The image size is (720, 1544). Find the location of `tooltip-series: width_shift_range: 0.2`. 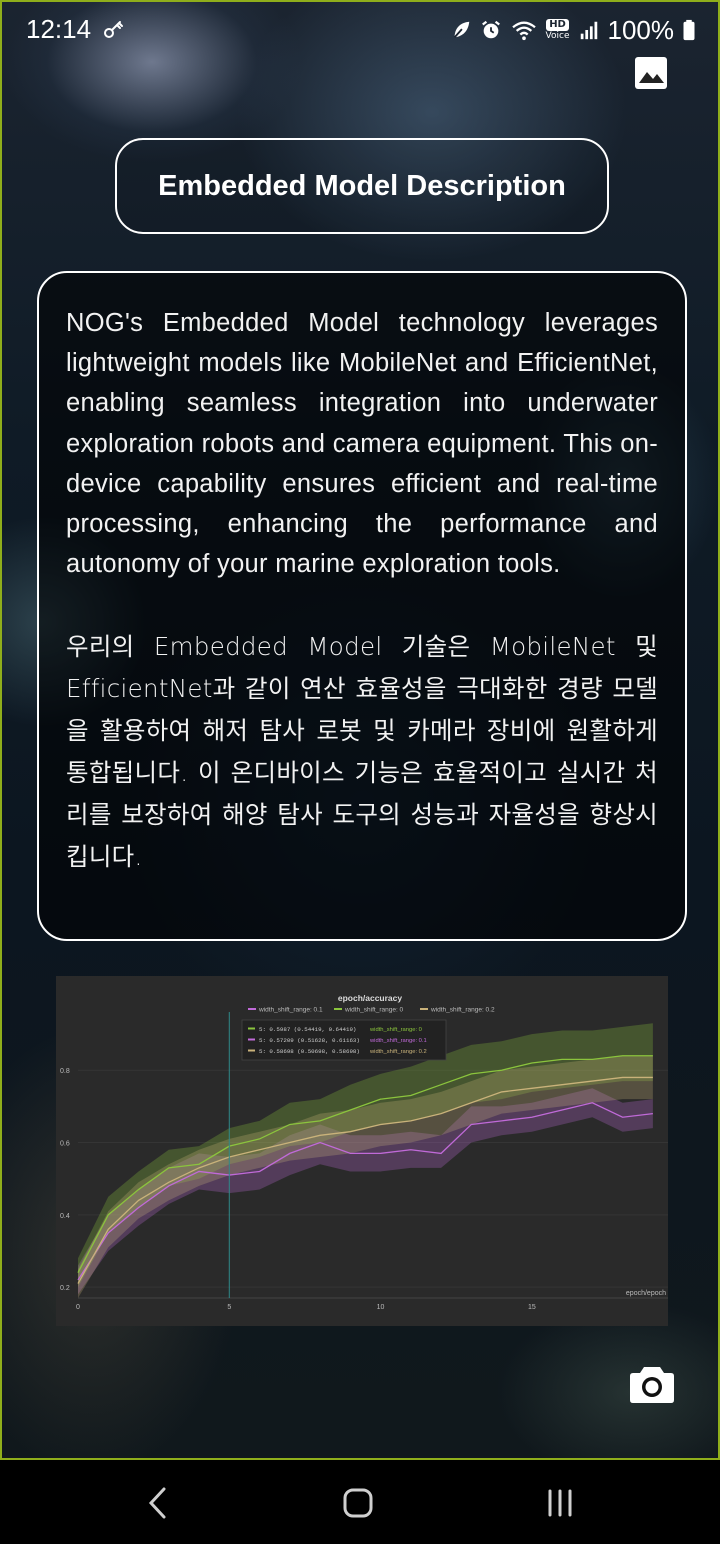

tooltip-series: width_shift_range: 0.2 is located at coordinates (398, 1052).